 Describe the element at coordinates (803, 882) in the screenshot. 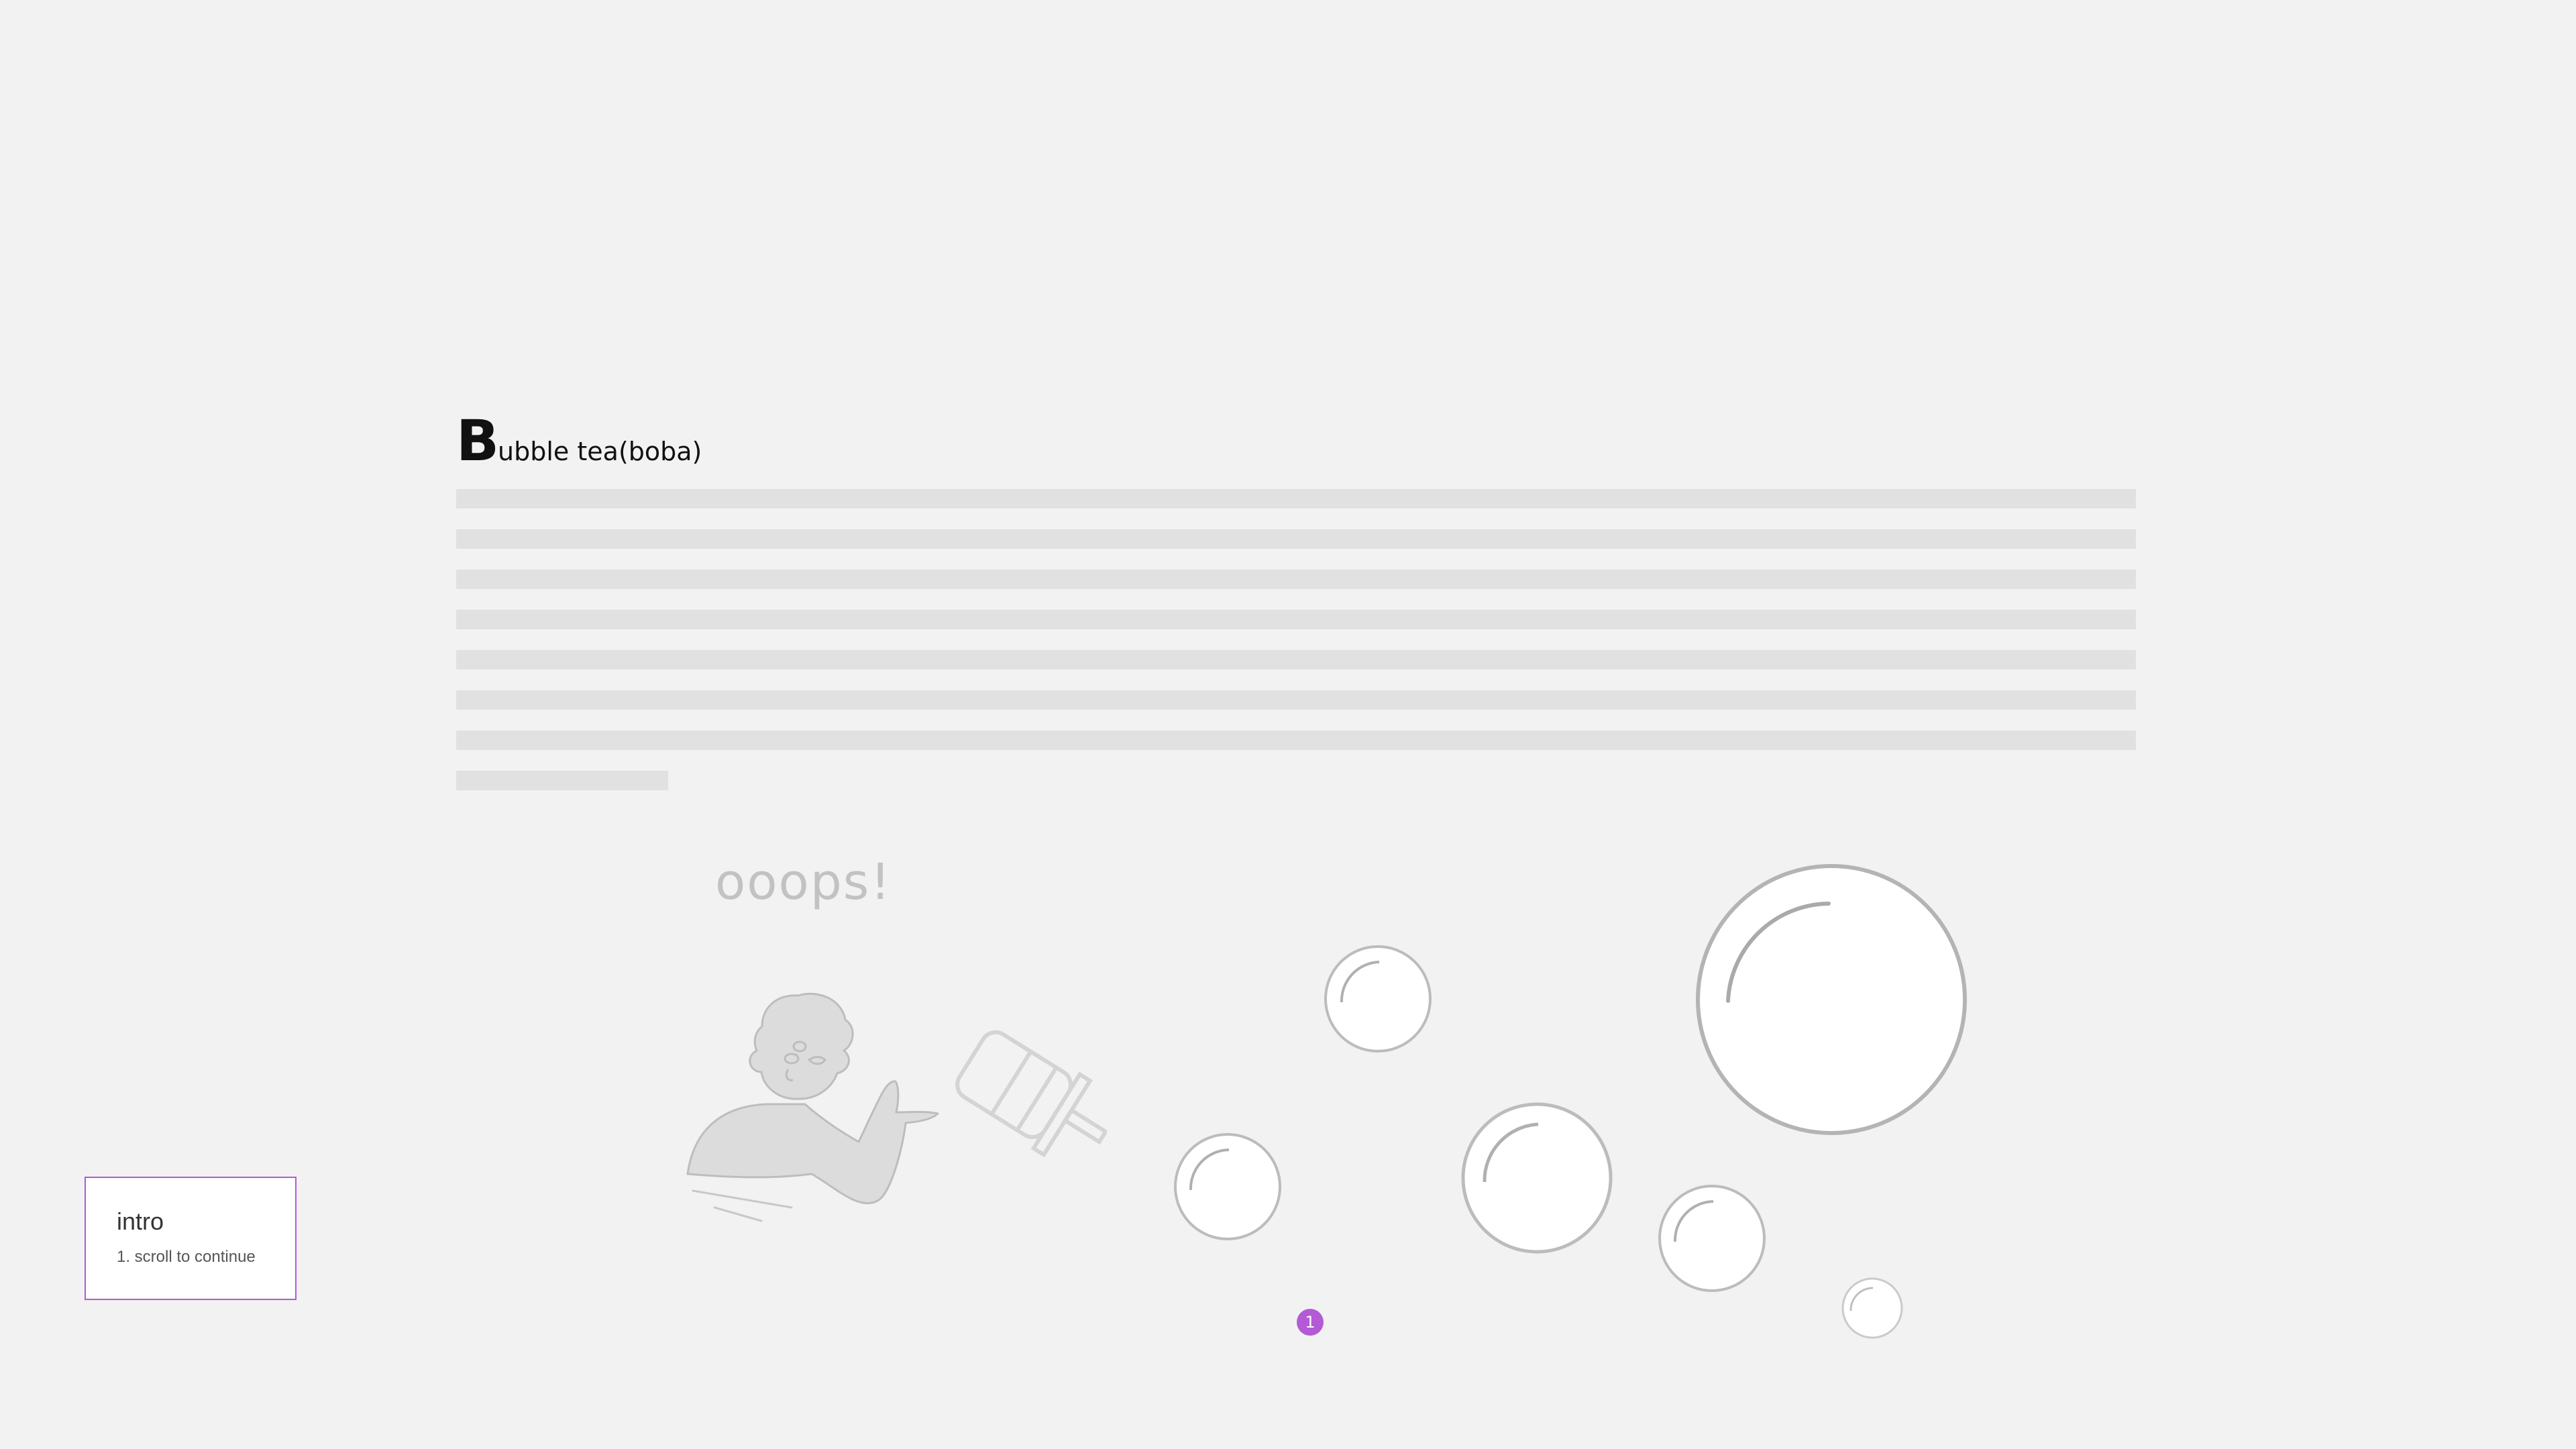

I see `oops-caption: ooops!` at that location.